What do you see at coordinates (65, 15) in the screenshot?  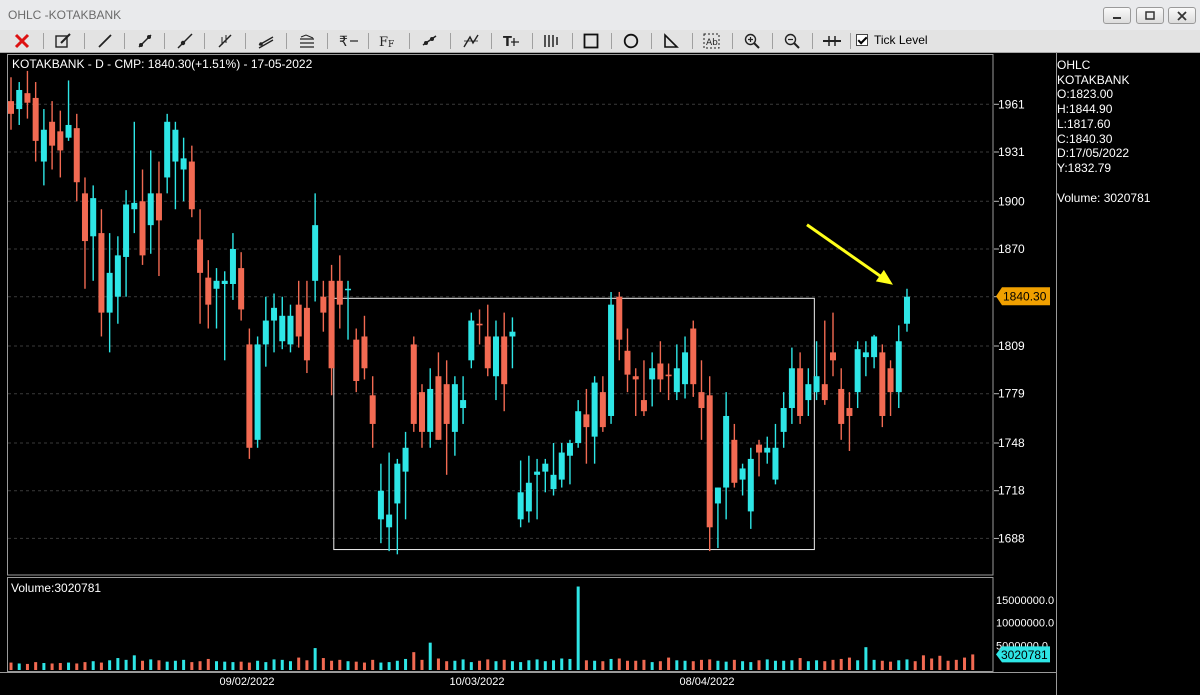 I see `window-title: OHLC -KOTAKBANK` at bounding box center [65, 15].